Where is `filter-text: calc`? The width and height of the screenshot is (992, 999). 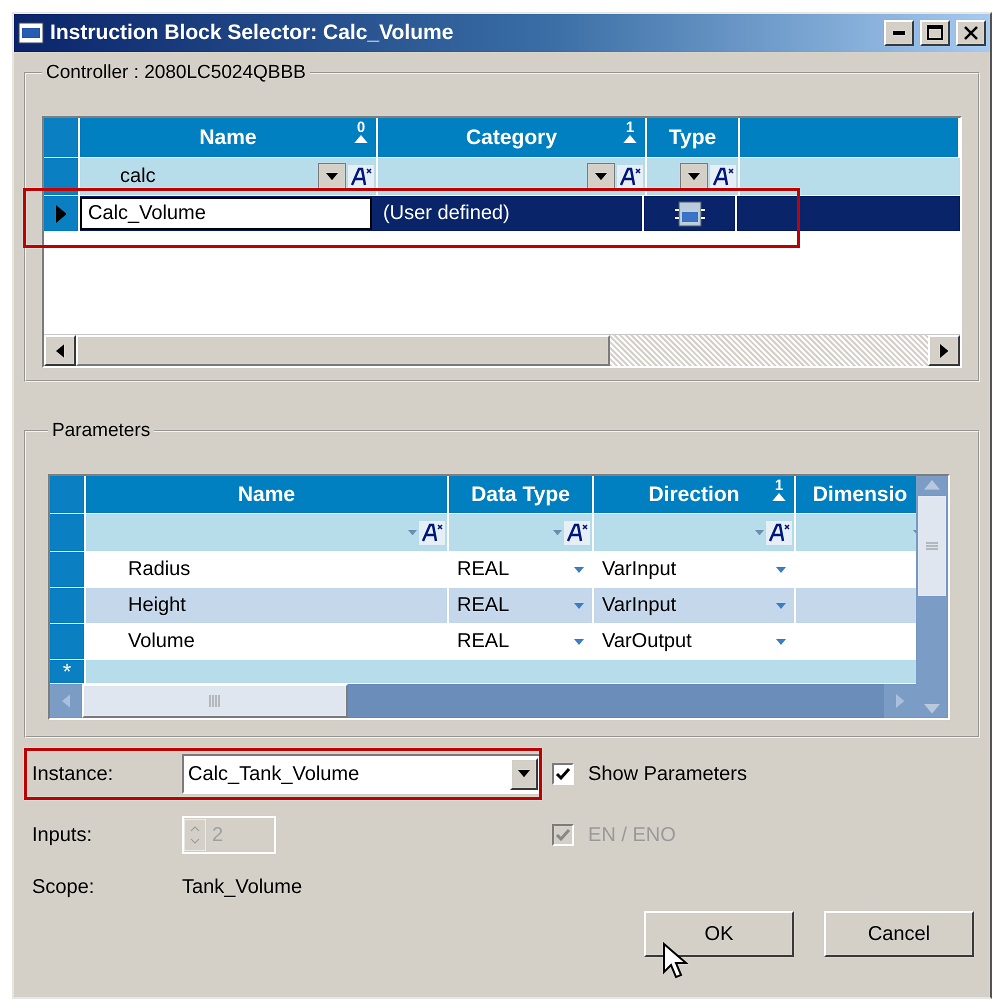 filter-text: calc is located at coordinates (138, 176).